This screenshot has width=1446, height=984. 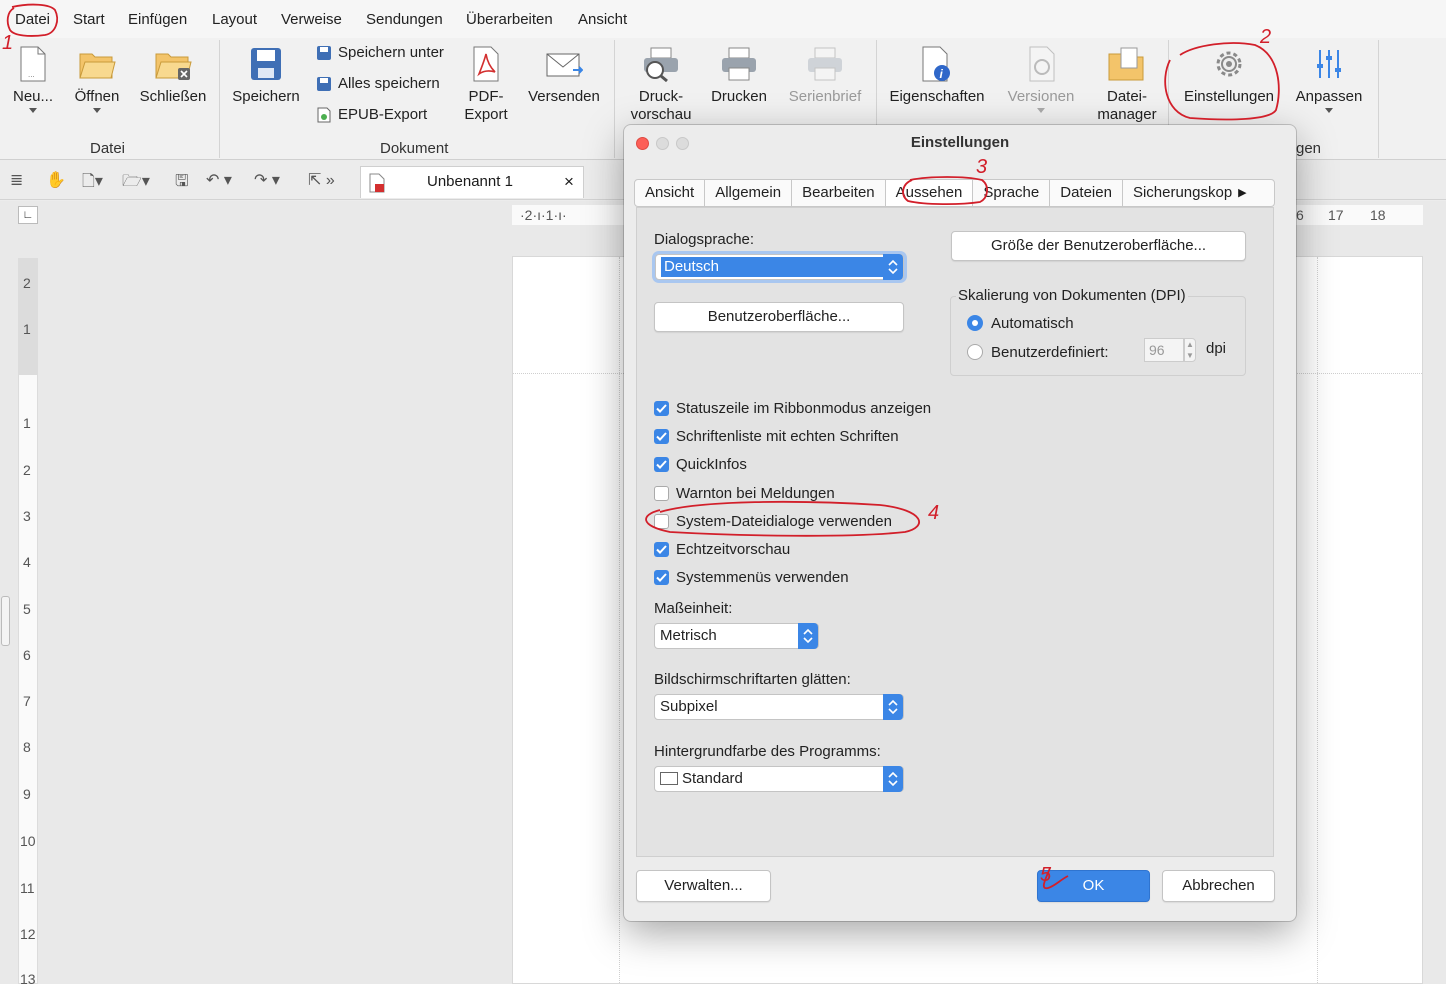 I want to click on annotation-number-5: 5, so click(x=1046, y=875).